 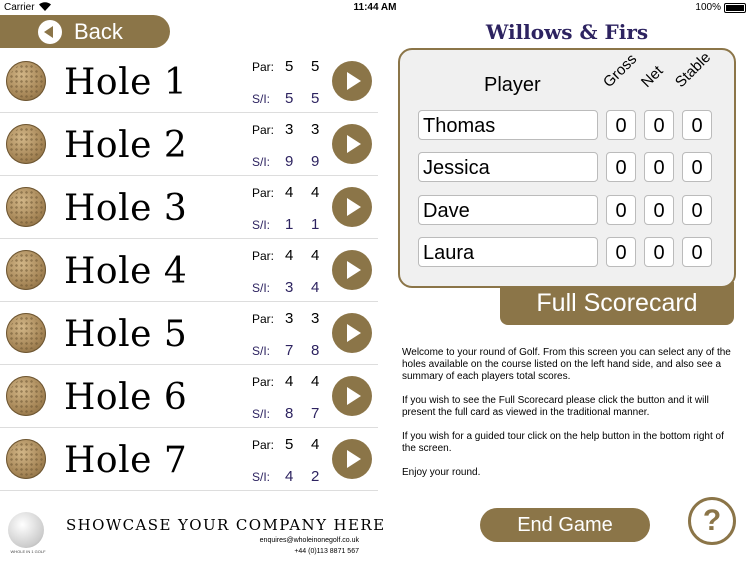 What do you see at coordinates (126, 460) in the screenshot?
I see `hole-name: Hole 7` at bounding box center [126, 460].